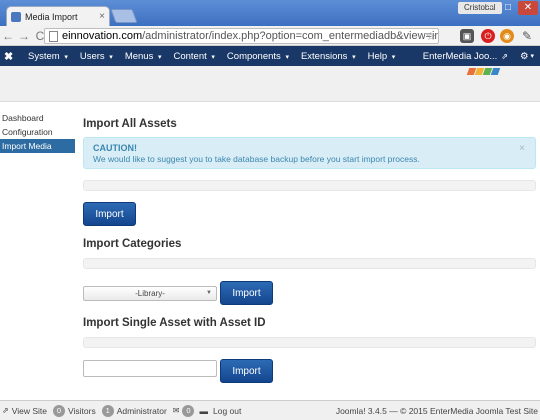  Describe the element at coordinates (102, 36) in the screenshot. I see `url-host: einnovation.com` at that location.